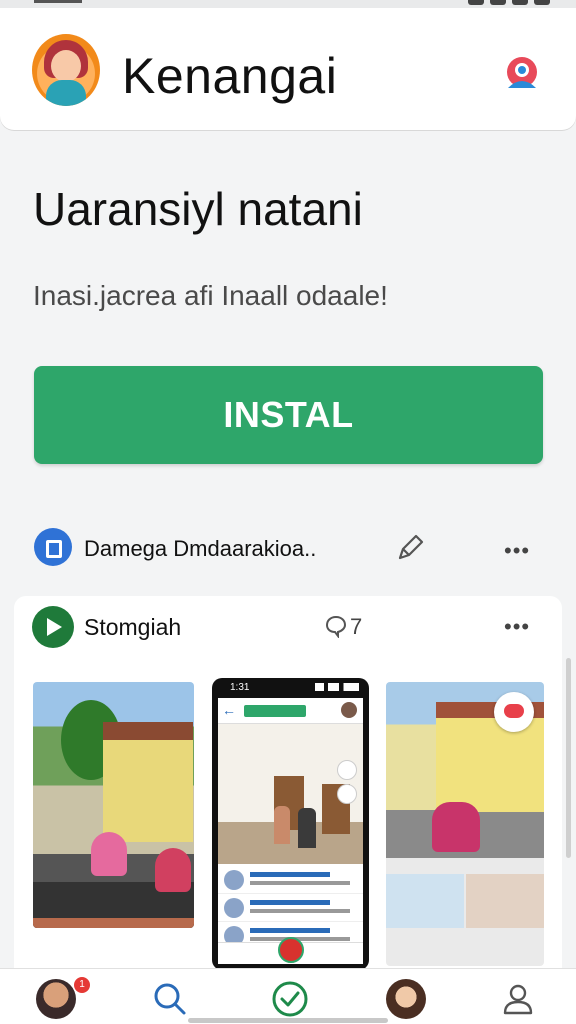 This screenshot has width=576, height=1024. Describe the element at coordinates (288, 1020) in the screenshot. I see `home-indicator` at that location.